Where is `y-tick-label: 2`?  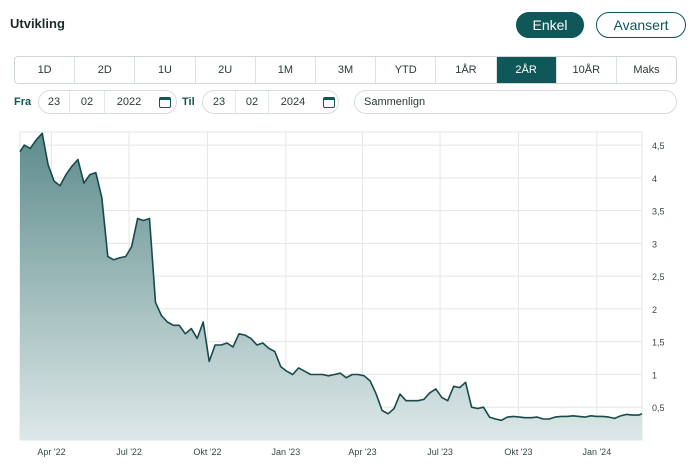 y-tick-label: 2 is located at coordinates (654, 310).